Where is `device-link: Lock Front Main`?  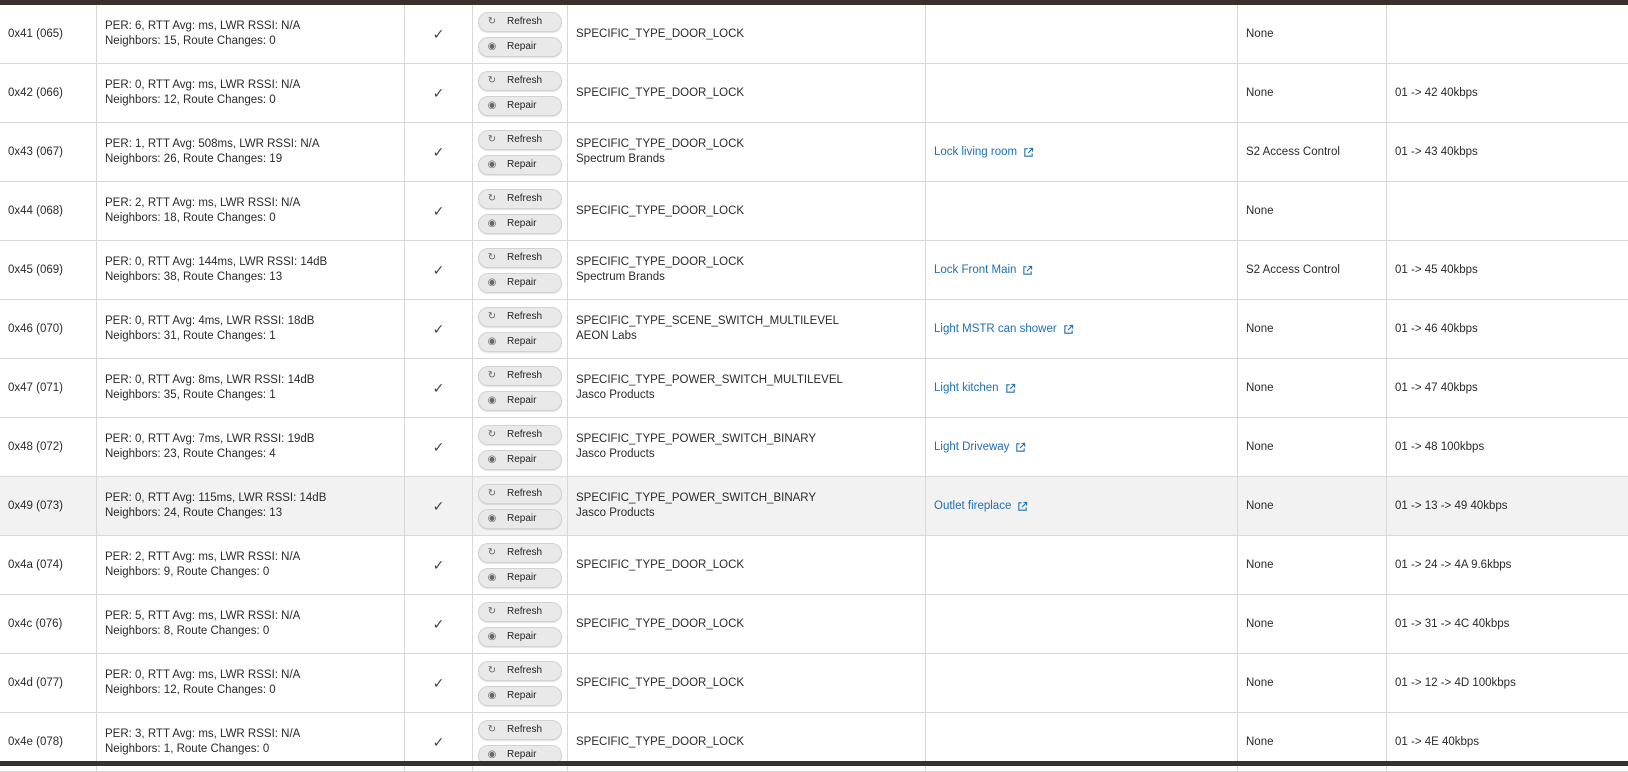
device-link: Lock Front Main is located at coordinates (1081, 270).